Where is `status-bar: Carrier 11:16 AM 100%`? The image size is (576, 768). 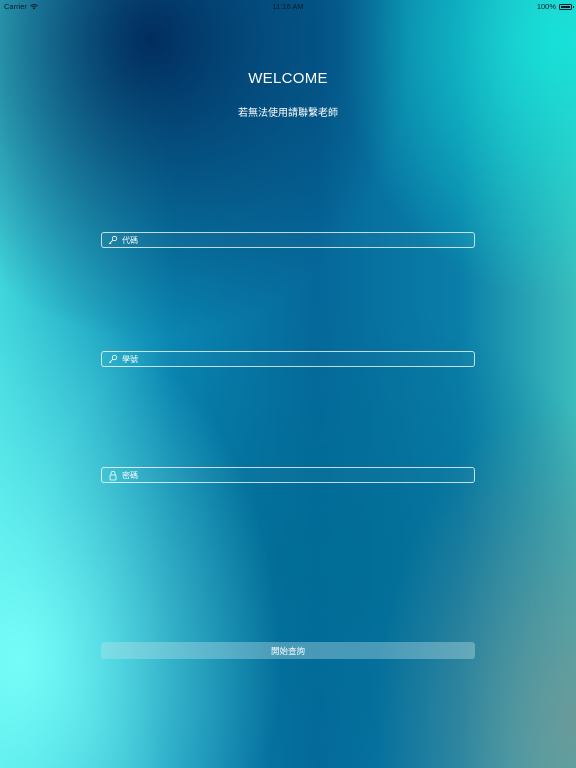 status-bar: Carrier 11:16 AM 100% is located at coordinates (288, 6).